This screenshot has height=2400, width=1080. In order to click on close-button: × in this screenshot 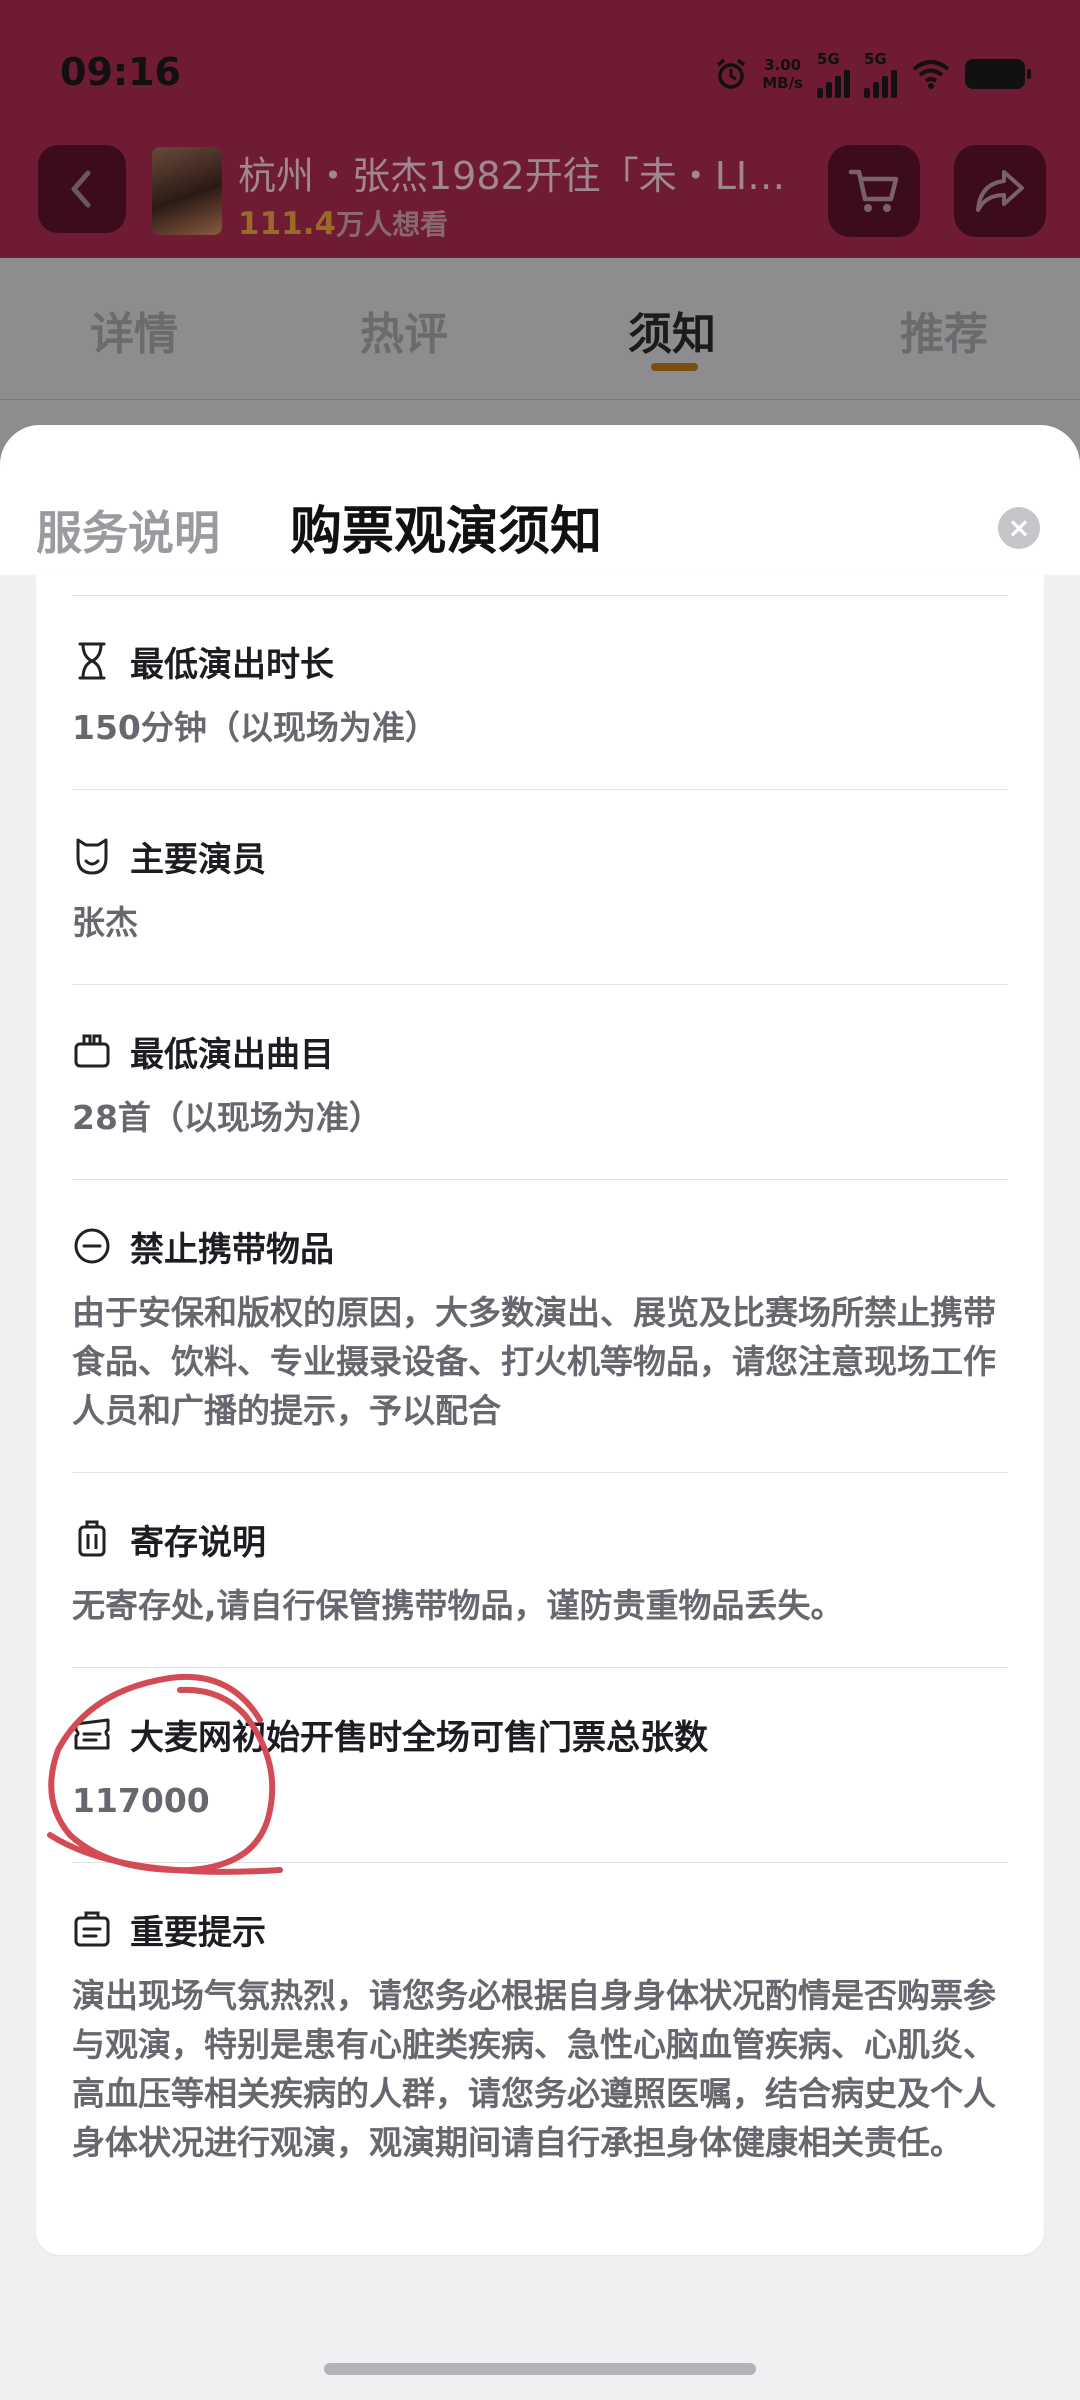, I will do `click(1019, 528)`.